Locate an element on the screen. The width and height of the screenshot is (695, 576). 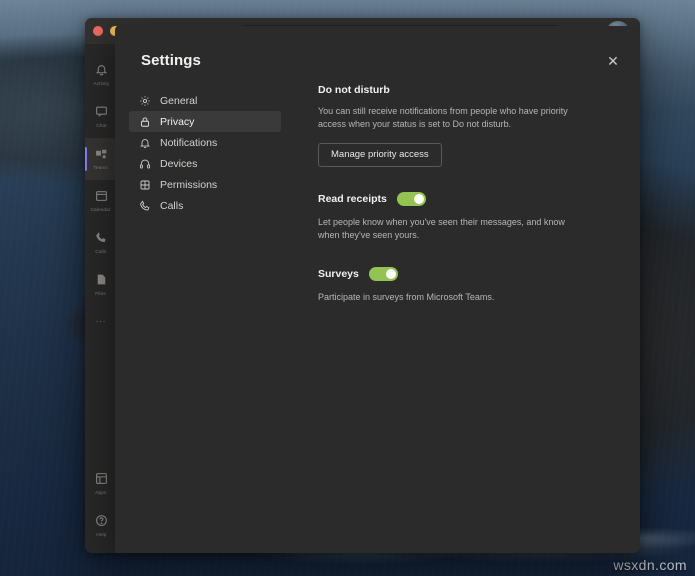
sidebar-item-general: General is located at coordinates (205, 100).